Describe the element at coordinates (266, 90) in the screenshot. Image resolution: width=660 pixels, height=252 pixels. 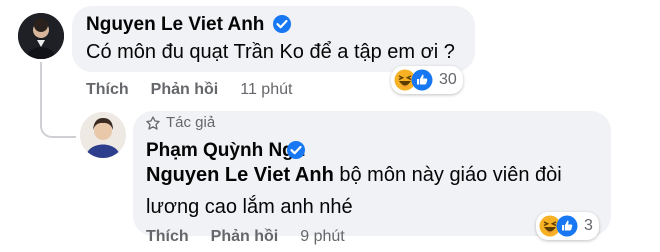
I see `timestamp: 11 phút` at that location.